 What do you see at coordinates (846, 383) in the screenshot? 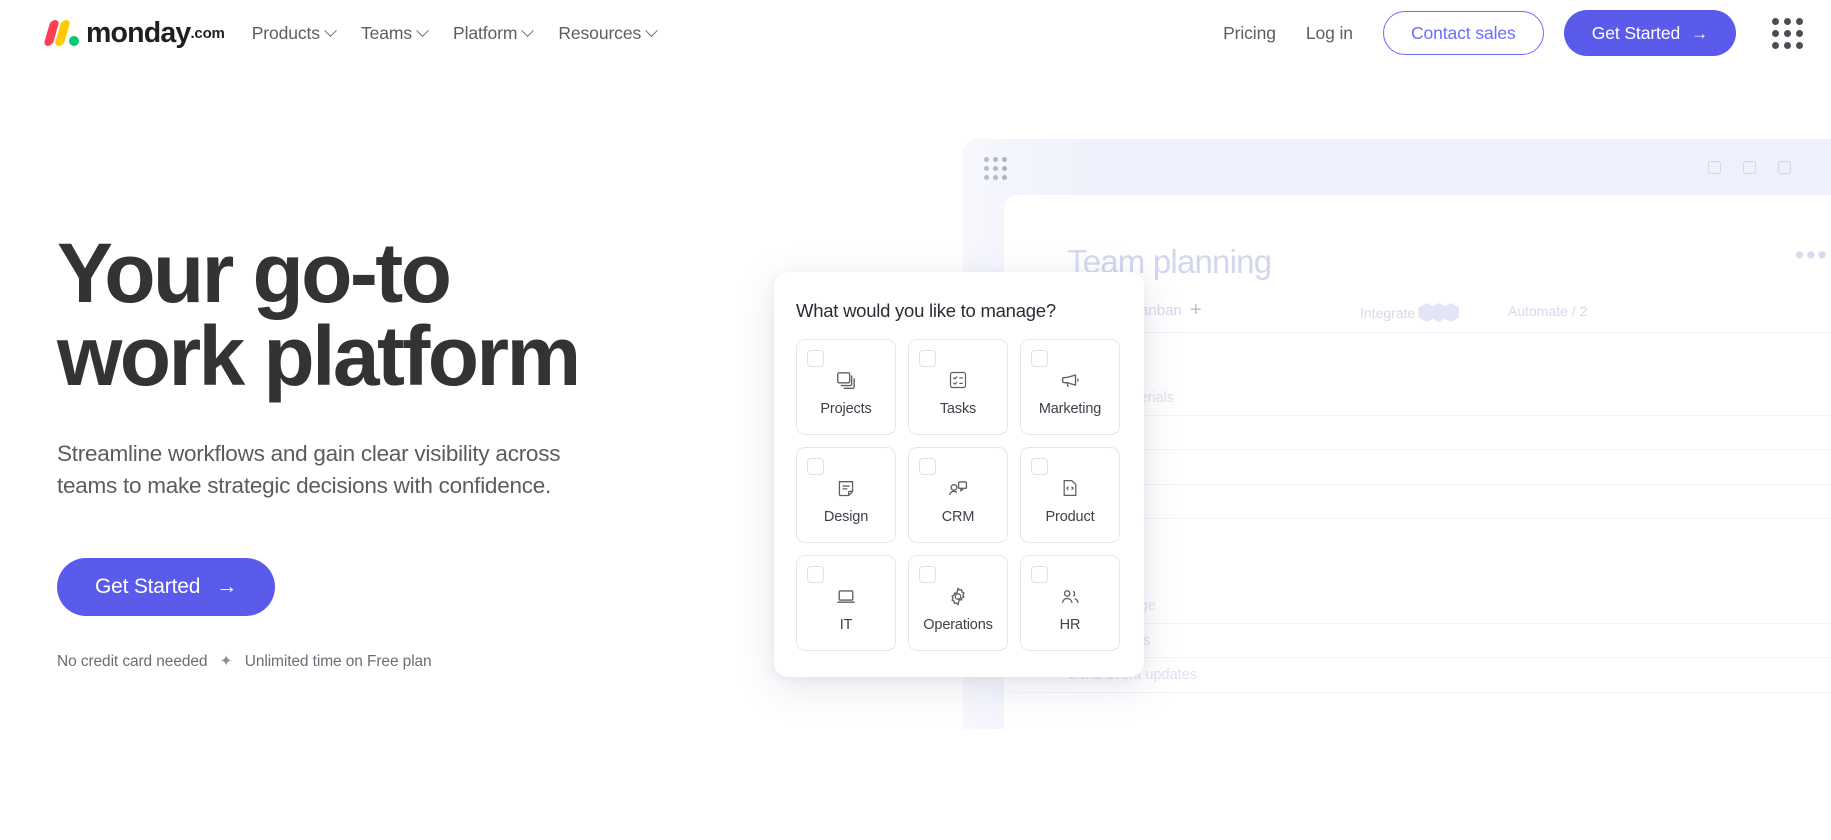
I see `layers-stack-icon` at bounding box center [846, 383].